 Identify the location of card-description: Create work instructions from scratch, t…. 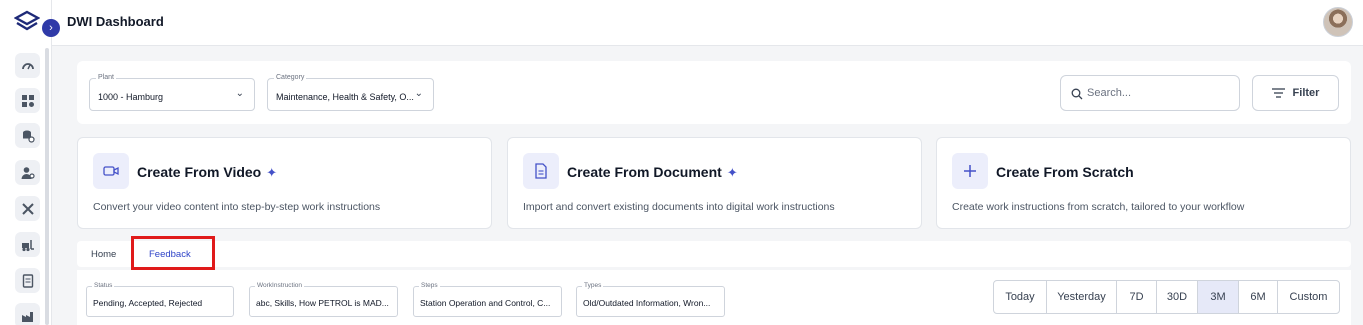
(1098, 207).